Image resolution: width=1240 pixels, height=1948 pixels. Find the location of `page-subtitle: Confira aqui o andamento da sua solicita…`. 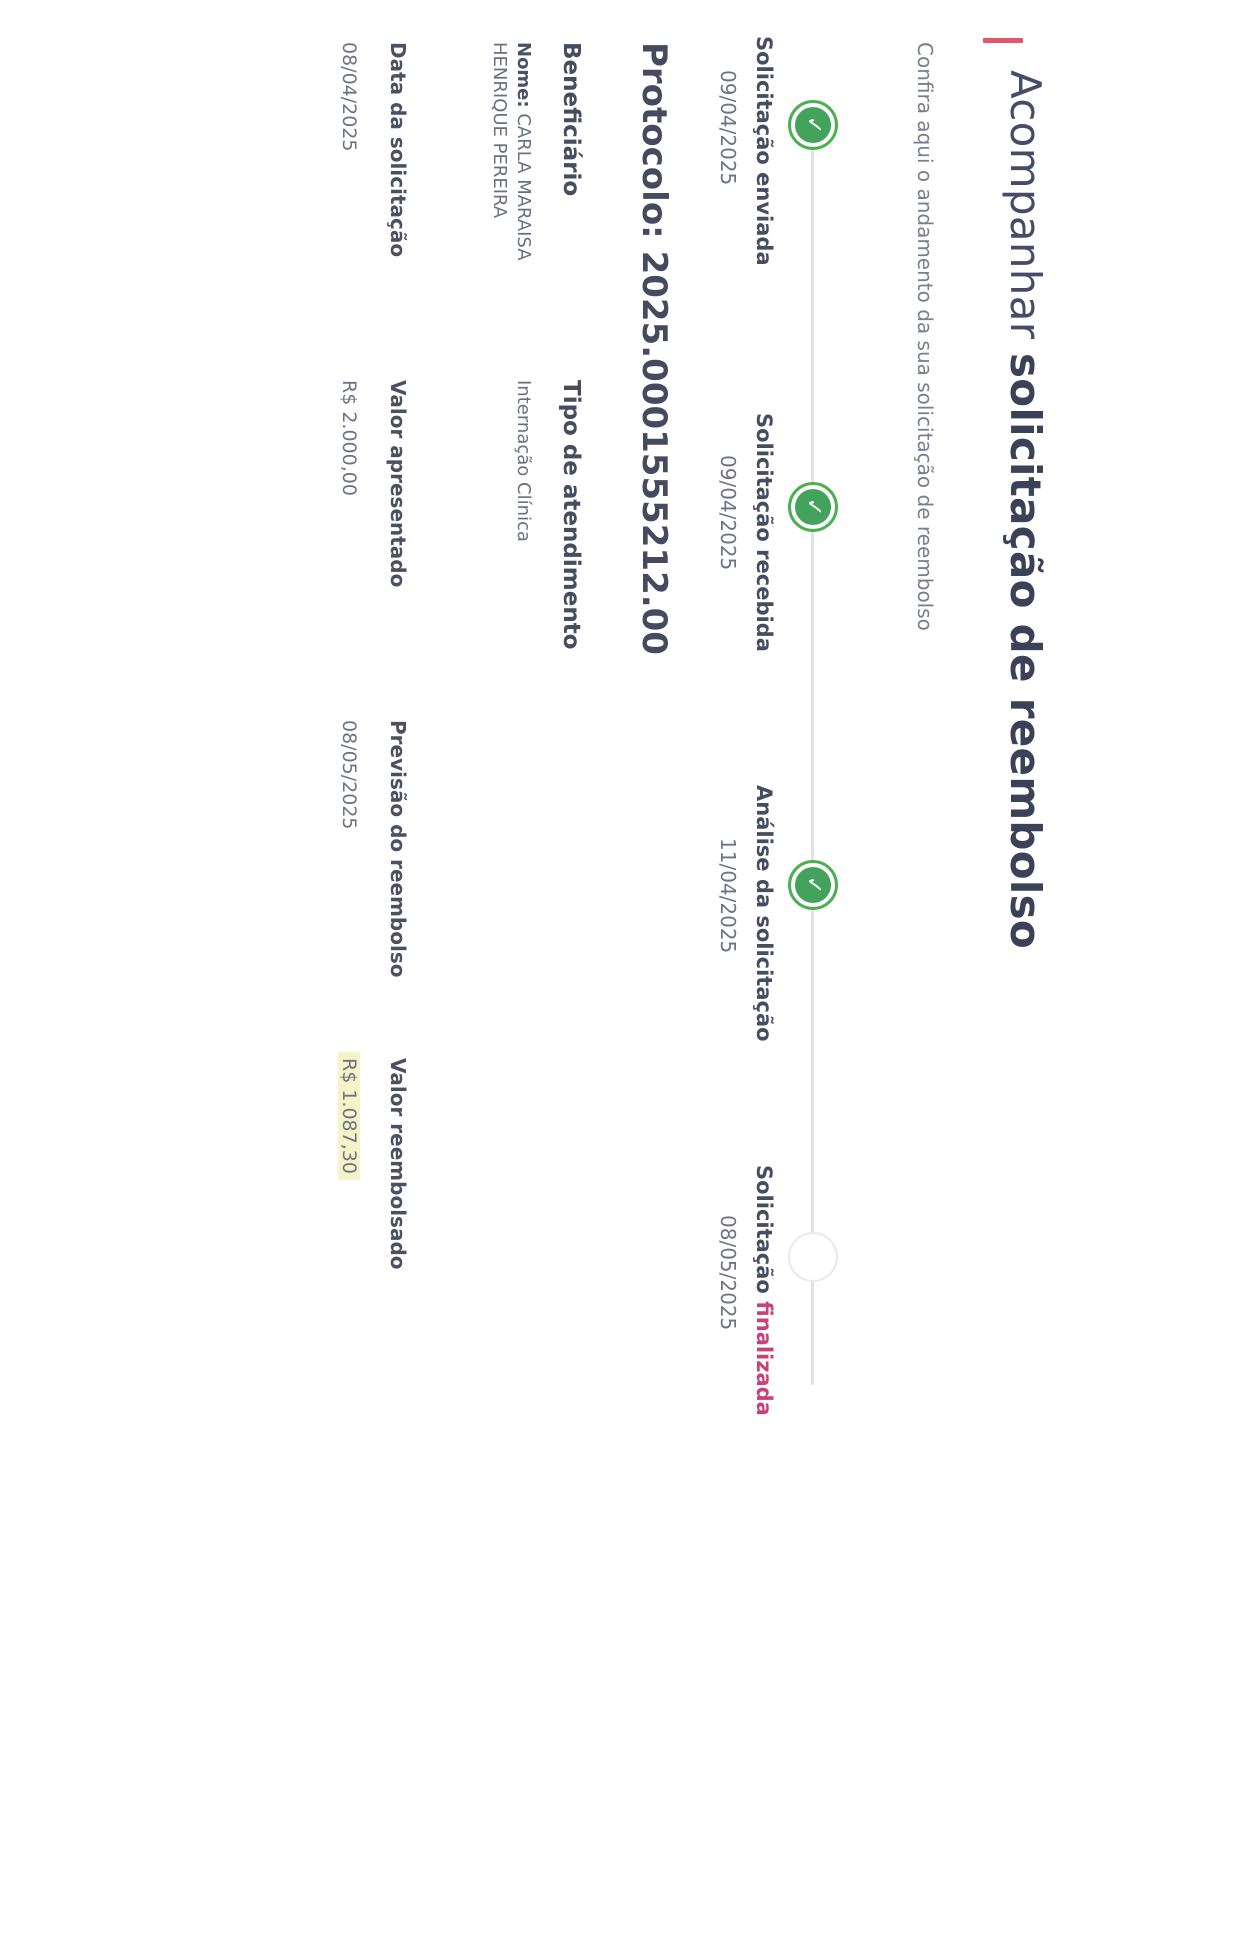

page-subtitle: Confira aqui o andamento da sua solicita… is located at coordinates (925, 336).